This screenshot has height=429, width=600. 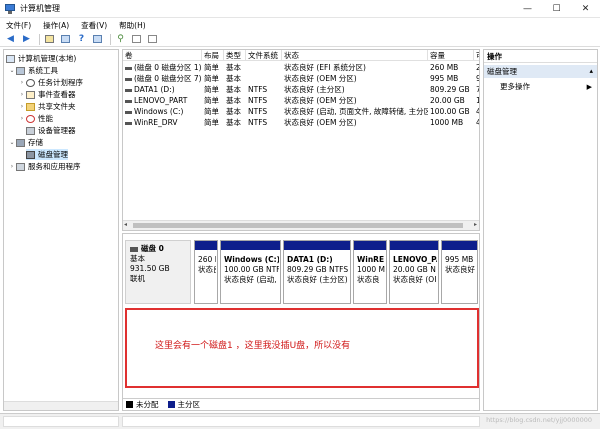 I want to click on cell-capacity: 260 MB, so click(x=444, y=67).